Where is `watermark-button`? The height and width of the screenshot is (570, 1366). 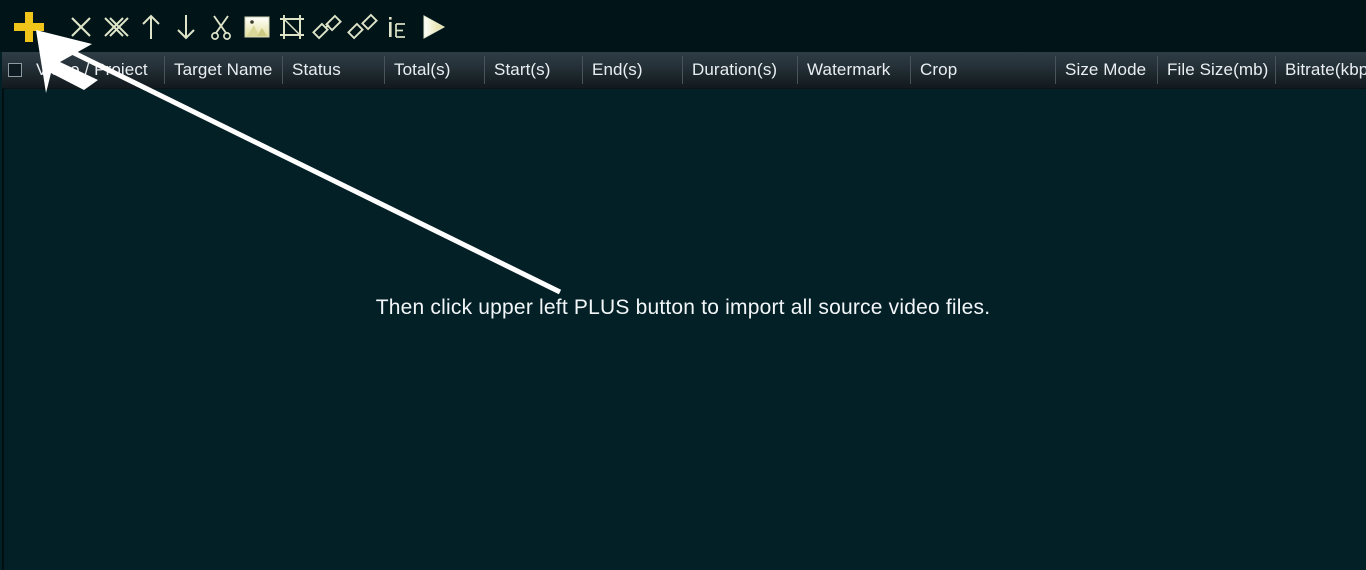
watermark-button is located at coordinates (257, 27).